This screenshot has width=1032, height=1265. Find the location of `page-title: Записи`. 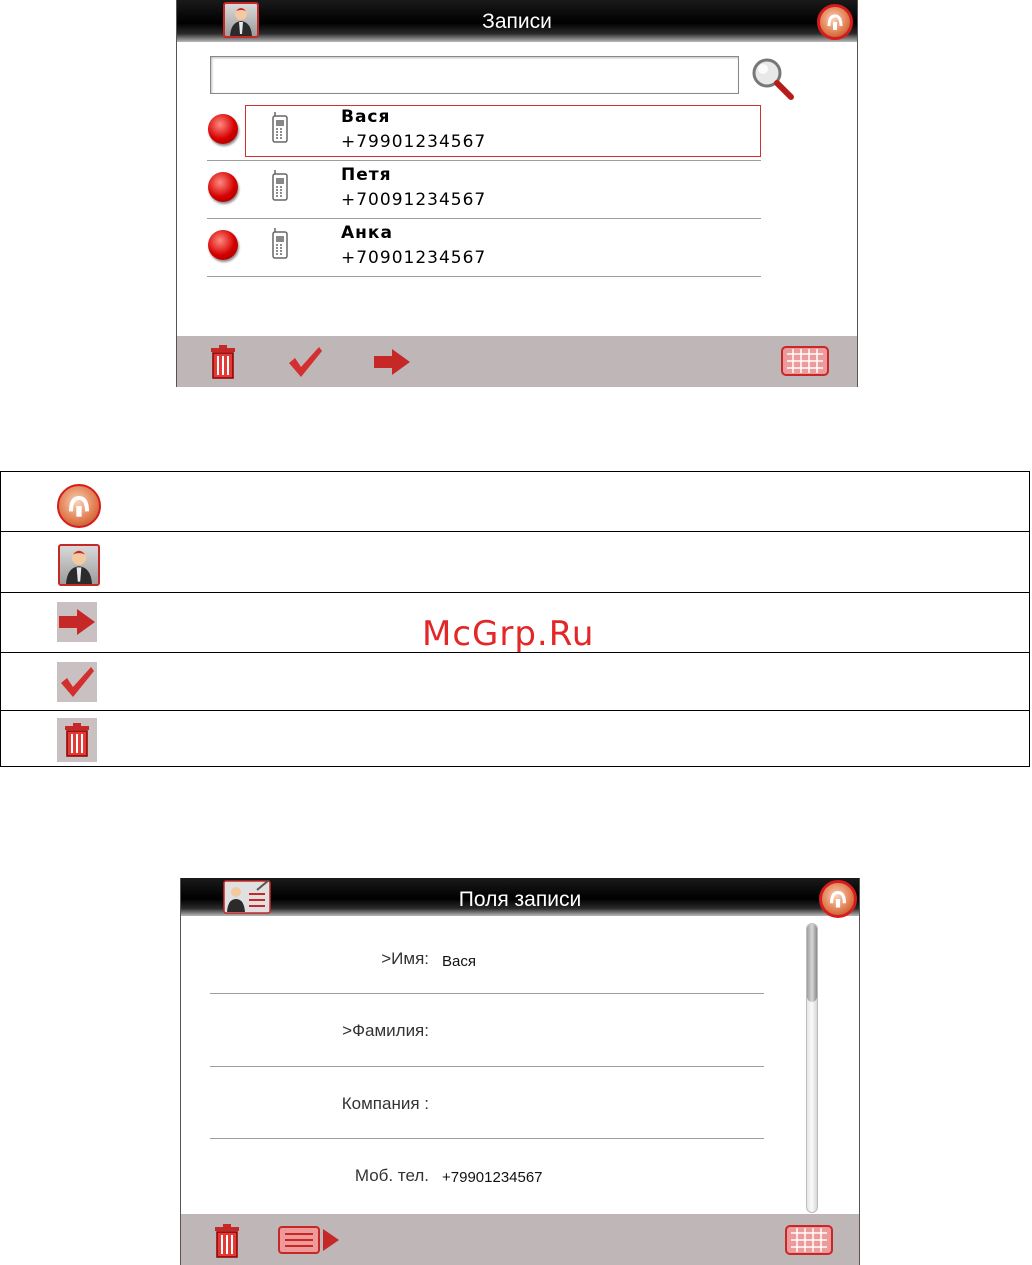

page-title: Записи is located at coordinates (517, 21).